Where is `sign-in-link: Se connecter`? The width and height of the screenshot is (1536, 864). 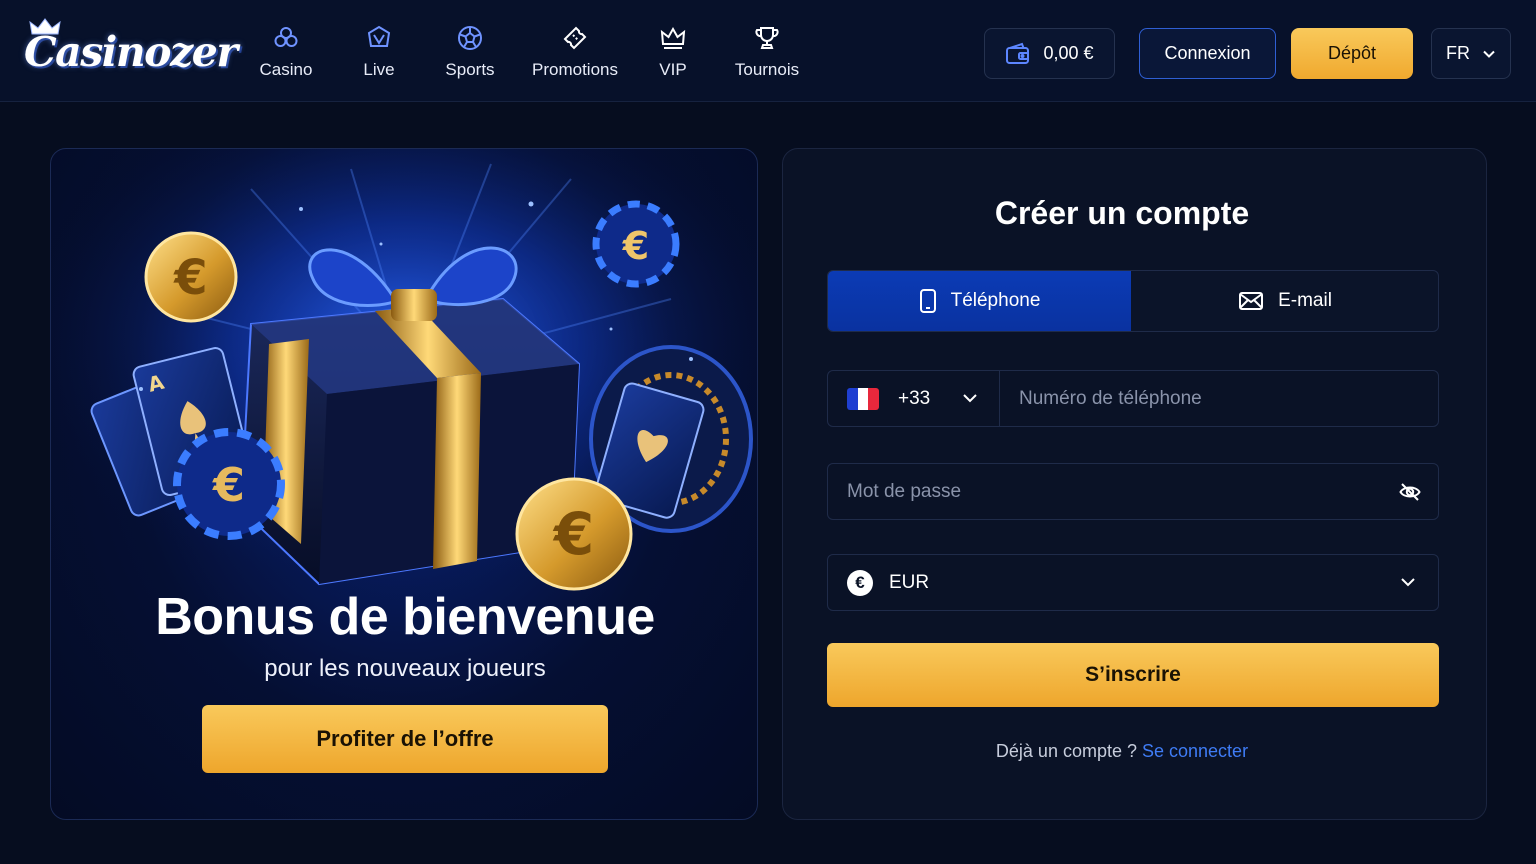
sign-in-link: Se connecter is located at coordinates (1195, 751).